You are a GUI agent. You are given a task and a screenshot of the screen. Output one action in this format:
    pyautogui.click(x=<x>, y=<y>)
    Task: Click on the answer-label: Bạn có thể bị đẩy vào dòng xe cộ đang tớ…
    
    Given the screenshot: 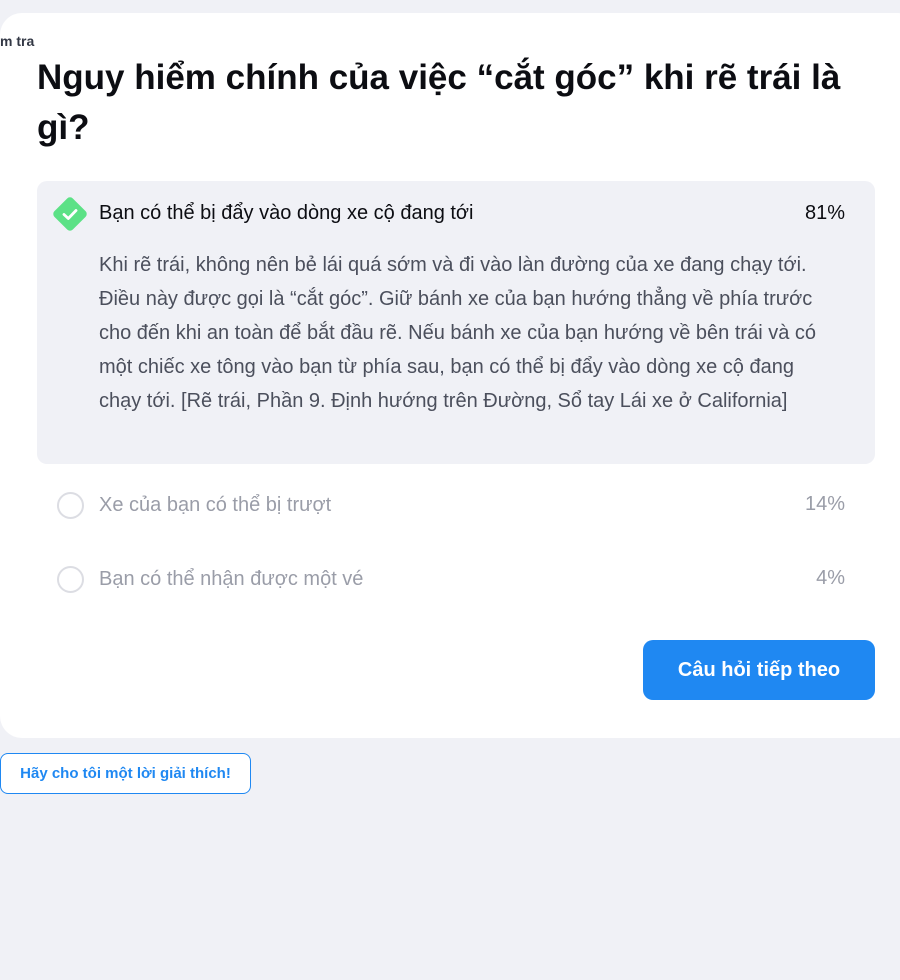 What is the action you would take?
    pyautogui.click(x=286, y=213)
    